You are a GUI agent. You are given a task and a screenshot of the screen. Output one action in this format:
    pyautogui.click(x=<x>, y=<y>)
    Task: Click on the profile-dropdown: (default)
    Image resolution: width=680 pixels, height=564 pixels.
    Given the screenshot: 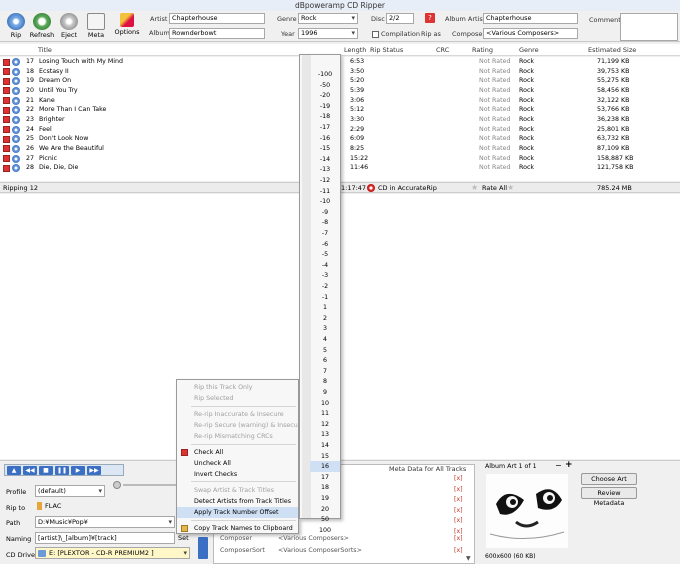 What is the action you would take?
    pyautogui.click(x=70, y=491)
    